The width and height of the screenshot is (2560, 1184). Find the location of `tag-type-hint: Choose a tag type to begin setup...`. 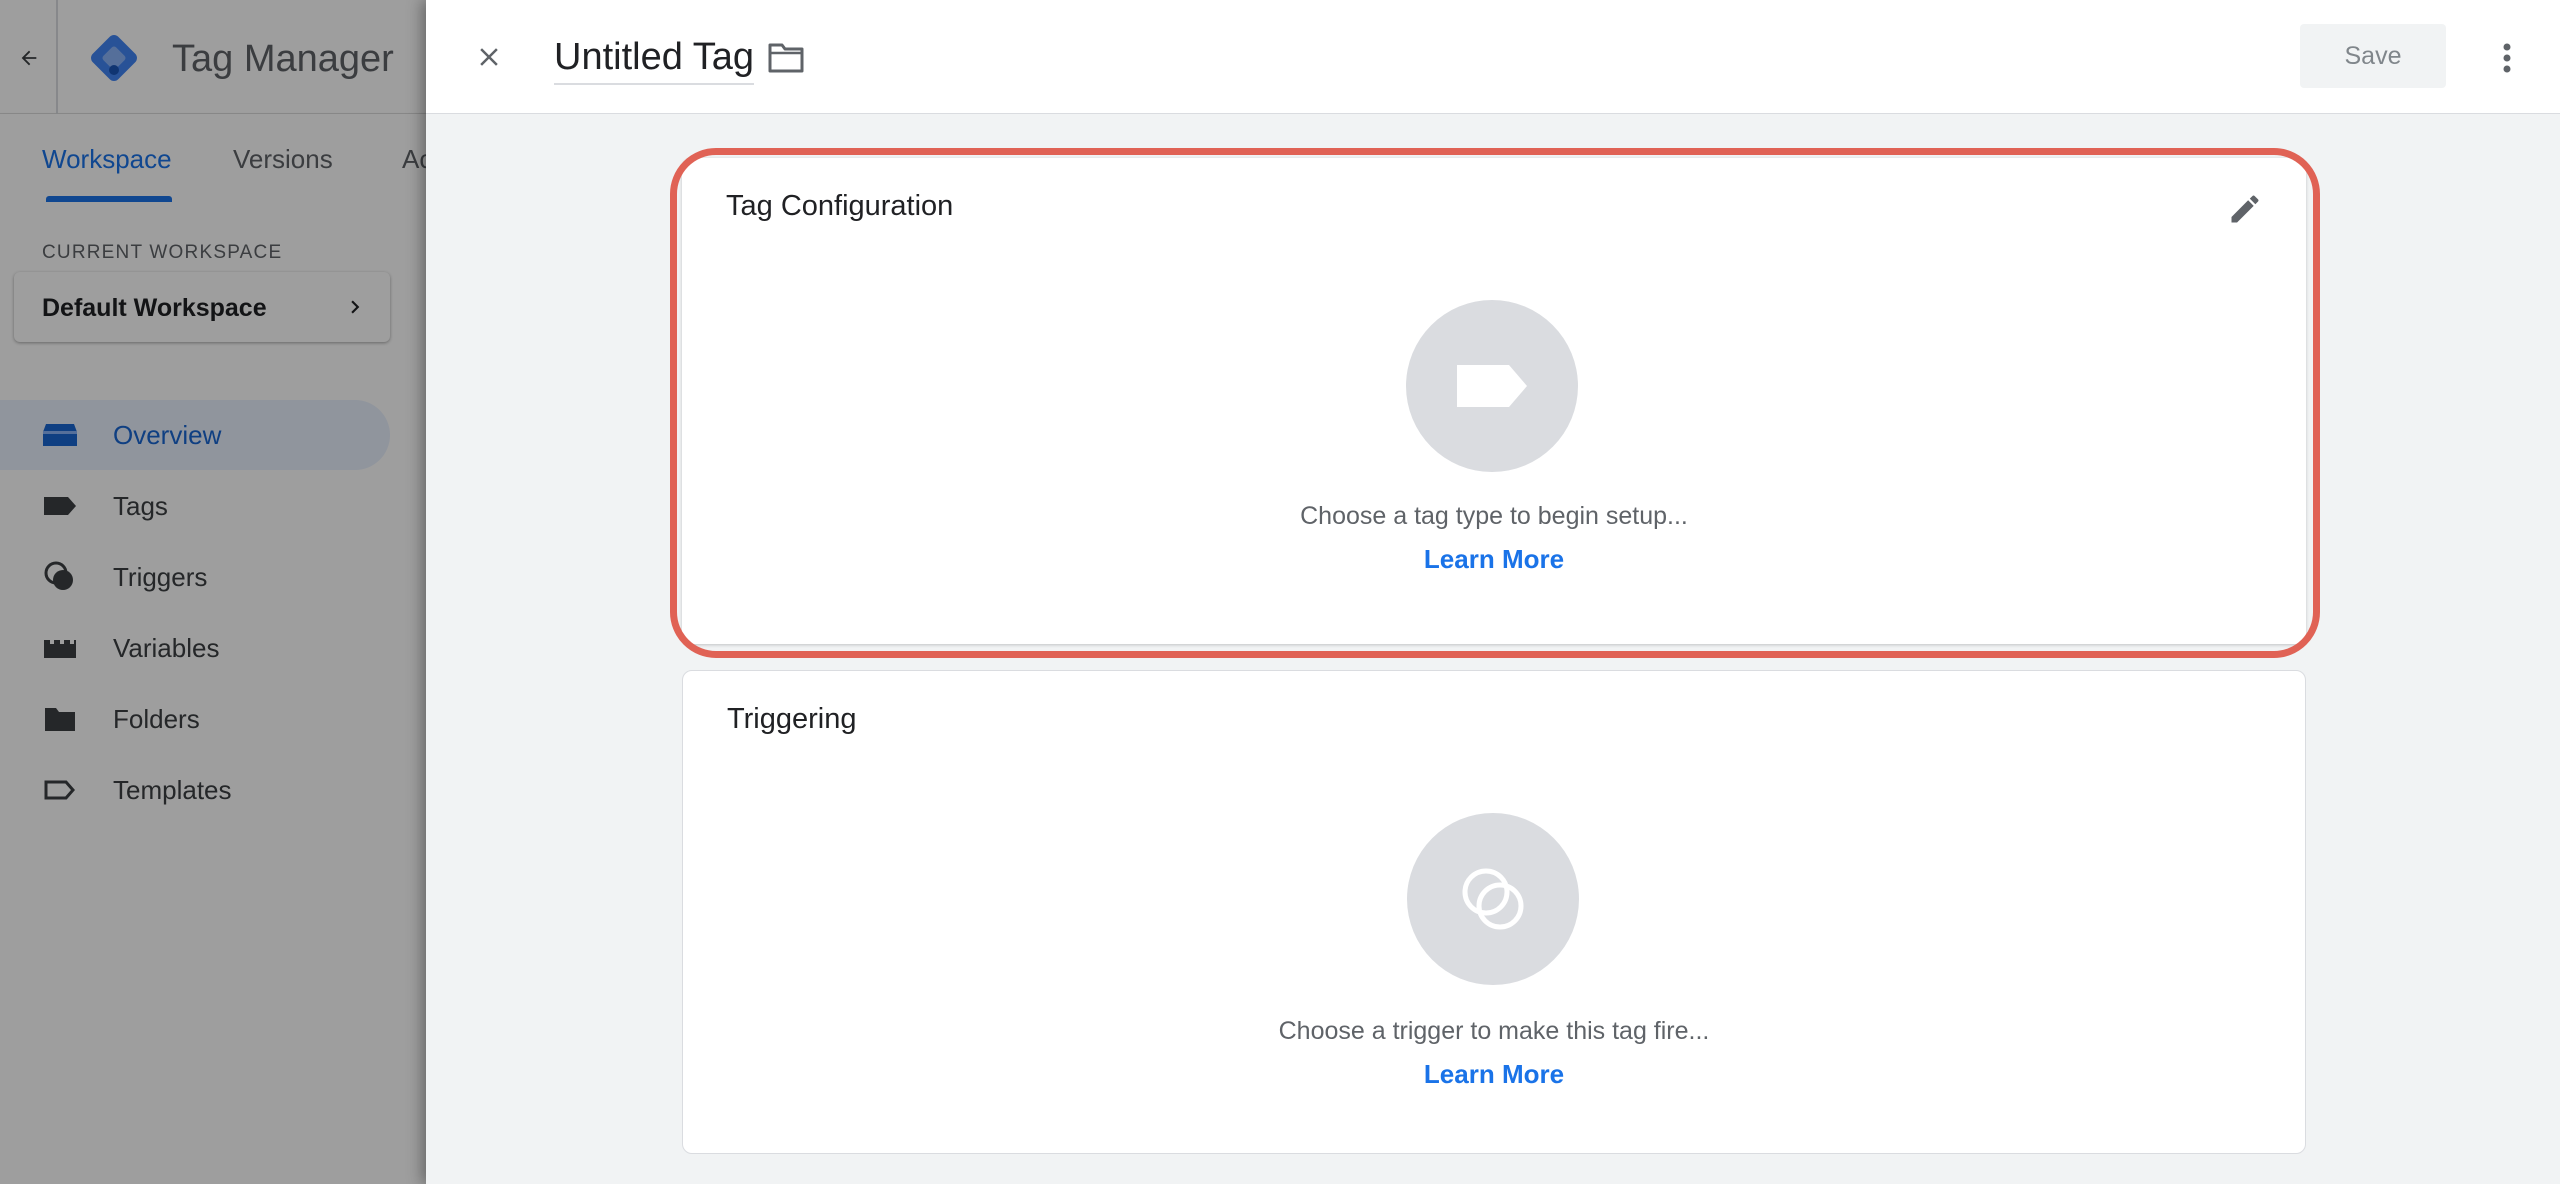

tag-type-hint: Choose a tag type to begin setup... is located at coordinates (1494, 516).